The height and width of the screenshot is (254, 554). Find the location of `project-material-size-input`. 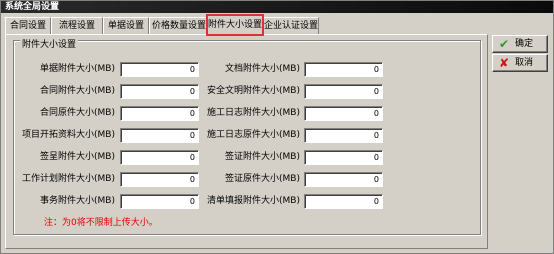

project-material-size-input is located at coordinates (159, 135).